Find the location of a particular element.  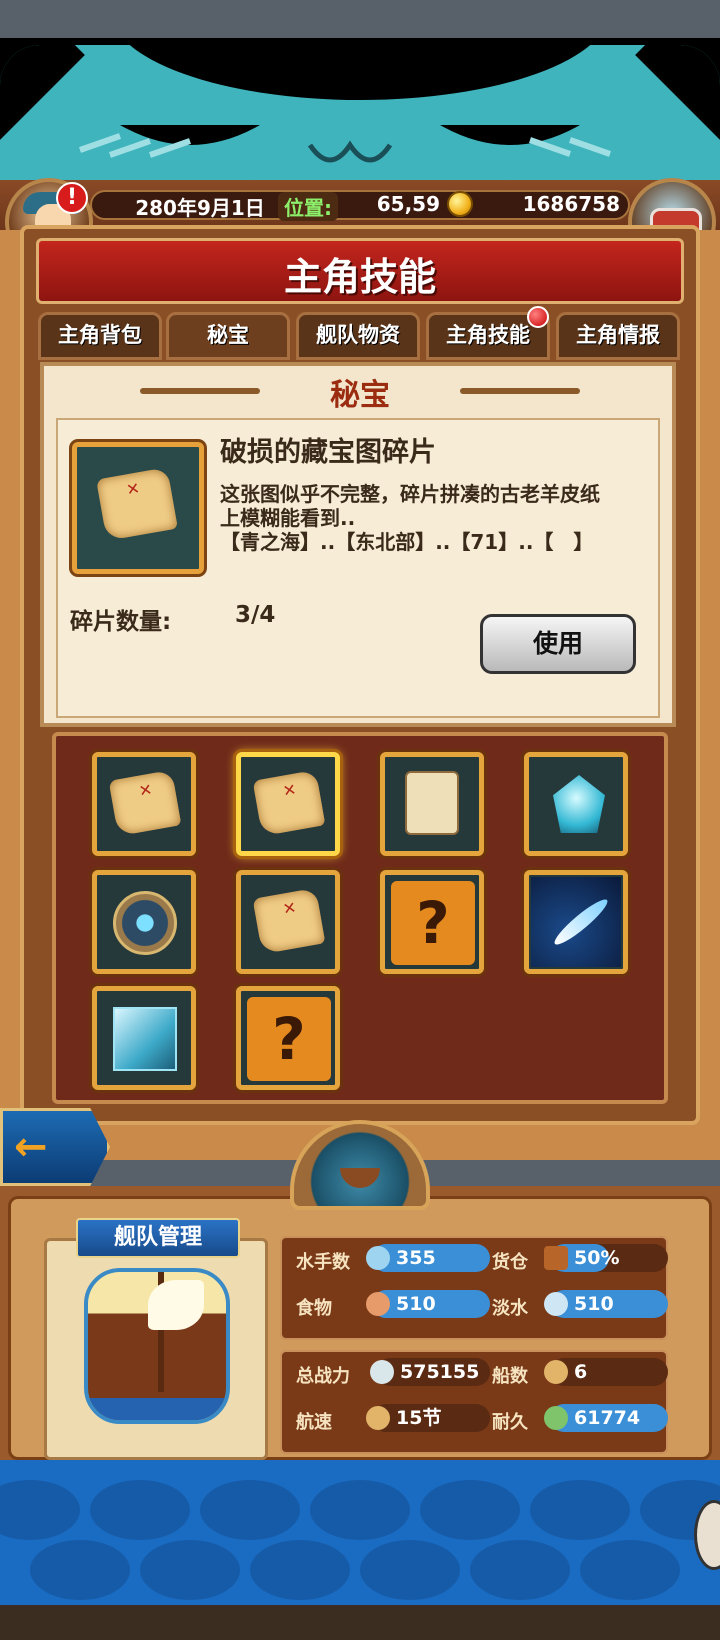

cargo-crate-icon is located at coordinates (556, 1258).